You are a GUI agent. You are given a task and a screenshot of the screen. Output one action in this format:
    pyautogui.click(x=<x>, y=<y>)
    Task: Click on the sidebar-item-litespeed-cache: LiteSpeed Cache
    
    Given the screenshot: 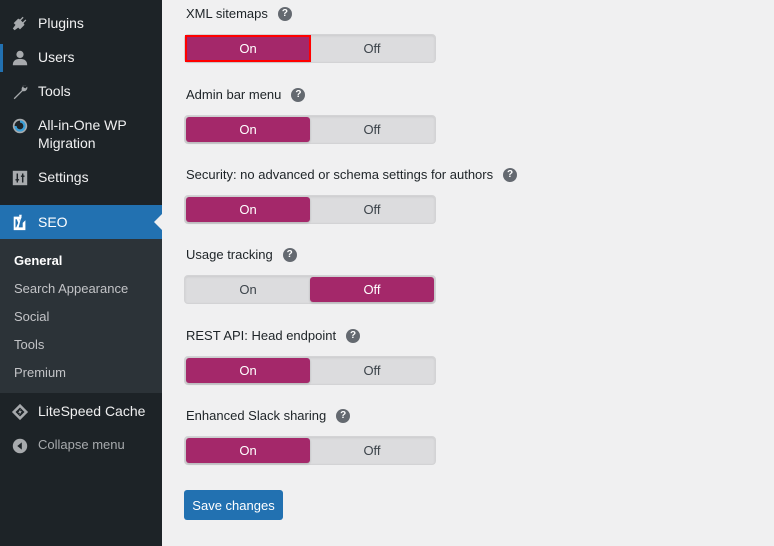 What is the action you would take?
    pyautogui.click(x=81, y=412)
    